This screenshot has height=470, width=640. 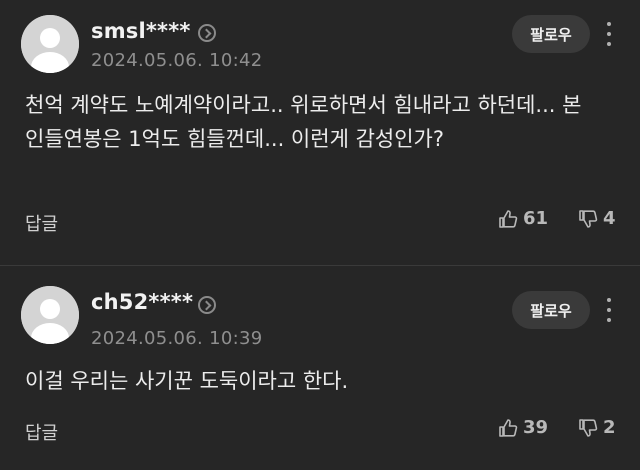 I want to click on dislike-count: 2, so click(x=609, y=427).